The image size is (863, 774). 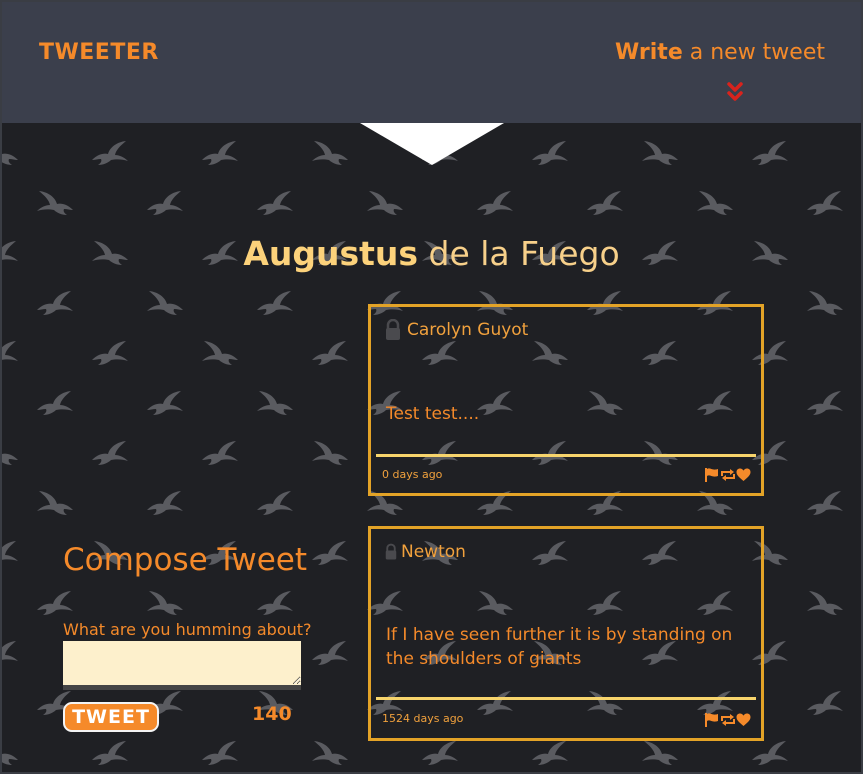 I want to click on write-label: Write, so click(x=649, y=52).